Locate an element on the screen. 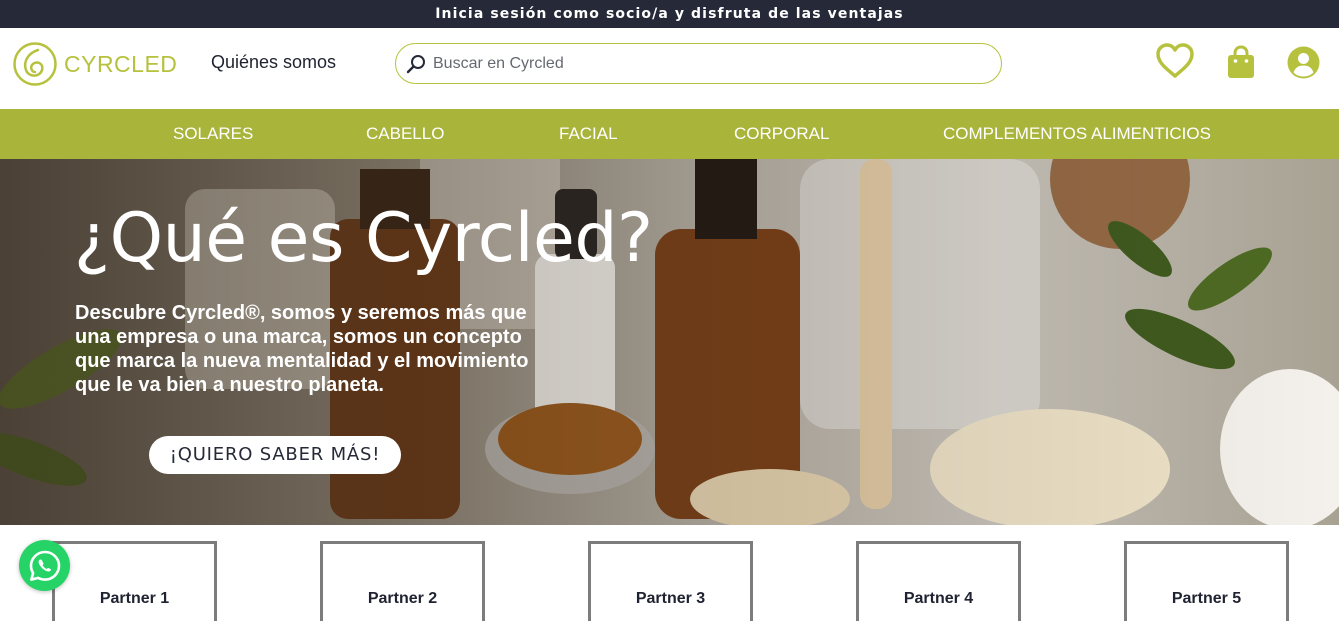  site-header: CYRCLED Quiénes somos is located at coordinates (669, 68).